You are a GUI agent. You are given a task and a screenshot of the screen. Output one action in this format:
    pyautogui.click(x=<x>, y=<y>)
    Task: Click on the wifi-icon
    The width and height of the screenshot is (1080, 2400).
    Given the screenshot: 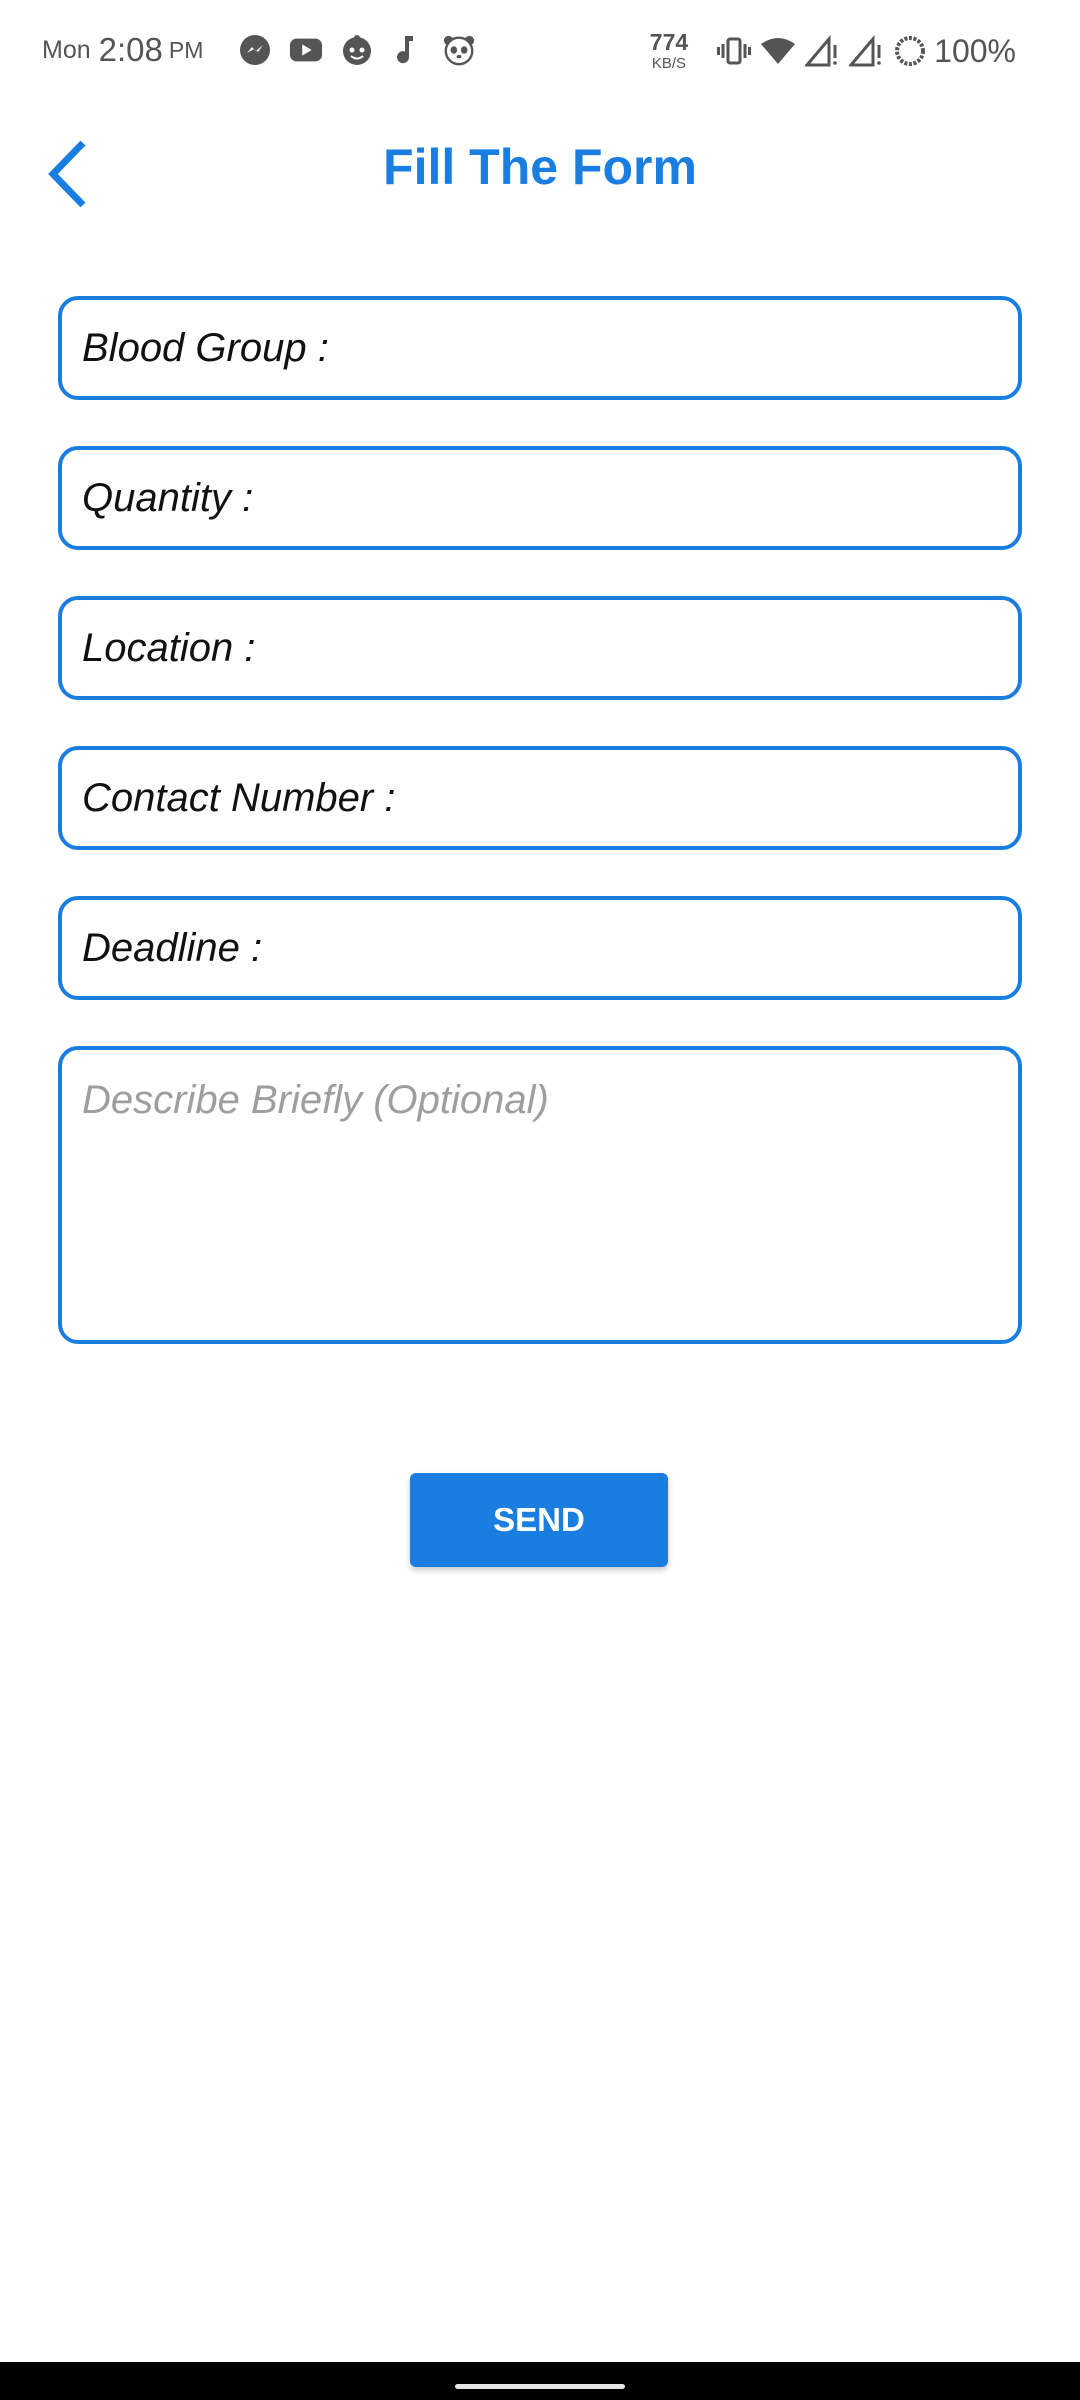 What is the action you would take?
    pyautogui.click(x=778, y=51)
    